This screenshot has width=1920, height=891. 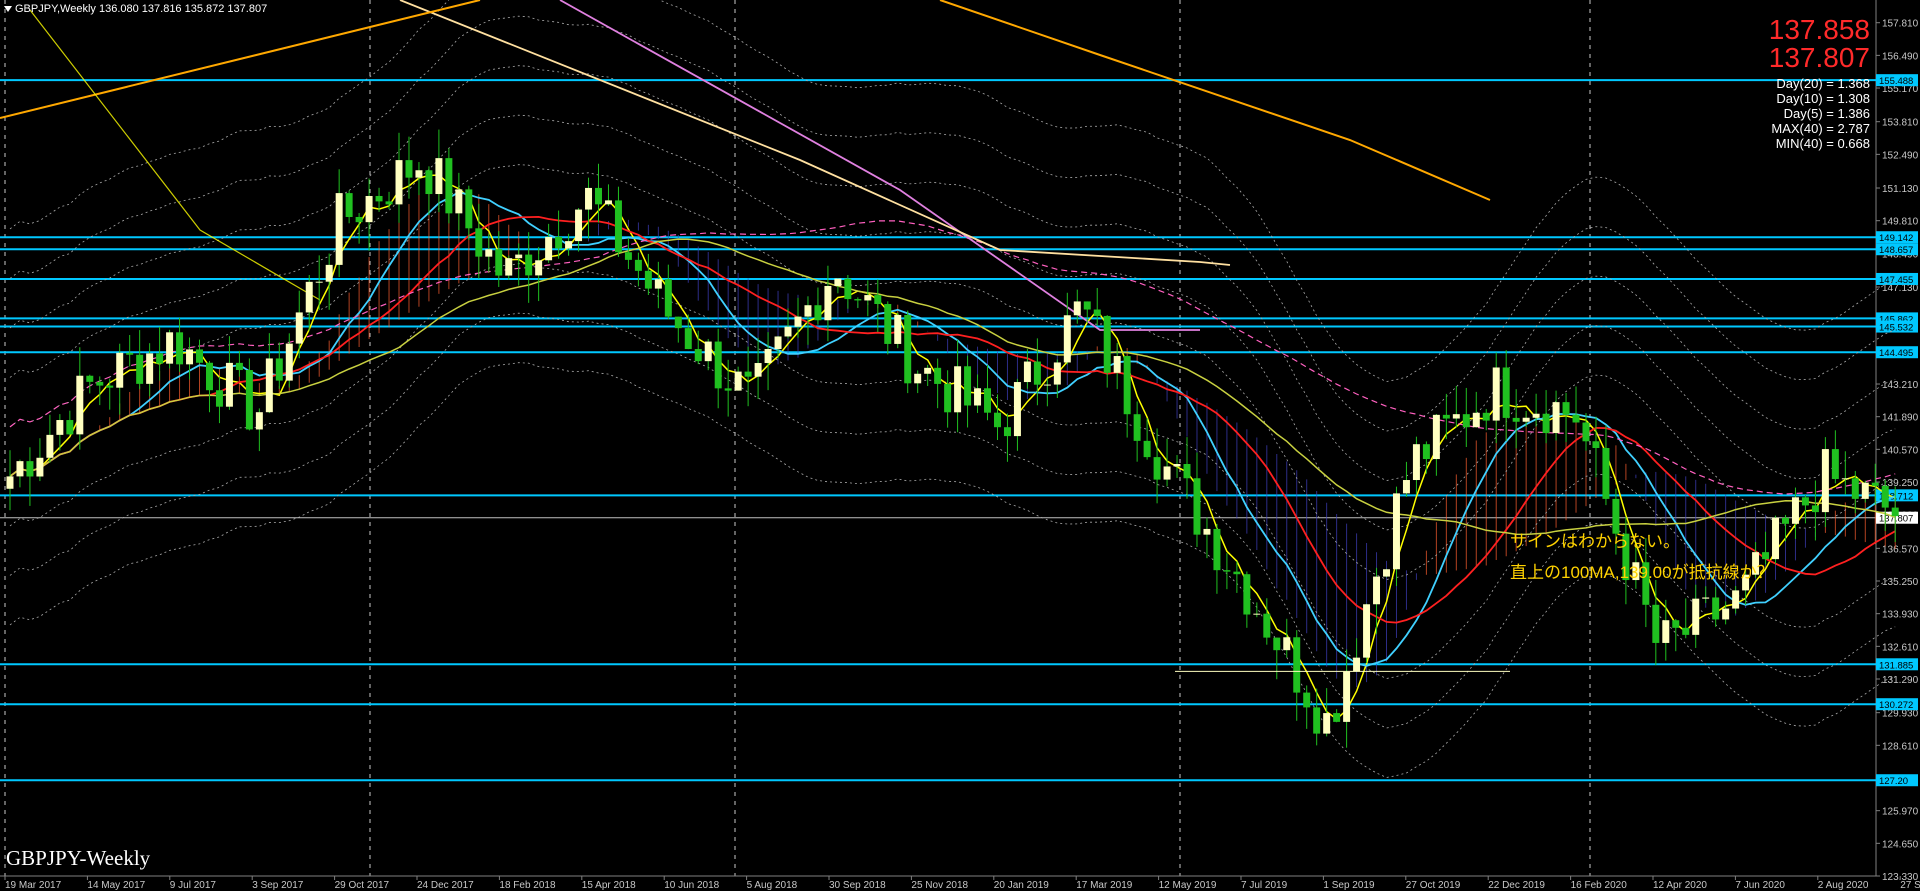 I want to click on x-tick-label: 3 Sep 2017, so click(x=278, y=885).